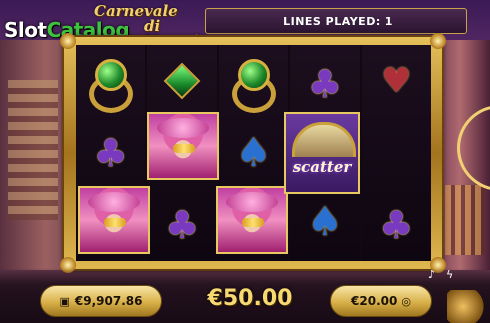 The image size is (490, 323). Describe the element at coordinates (449, 274) in the screenshot. I see `lightning-icon: ϟ` at that location.